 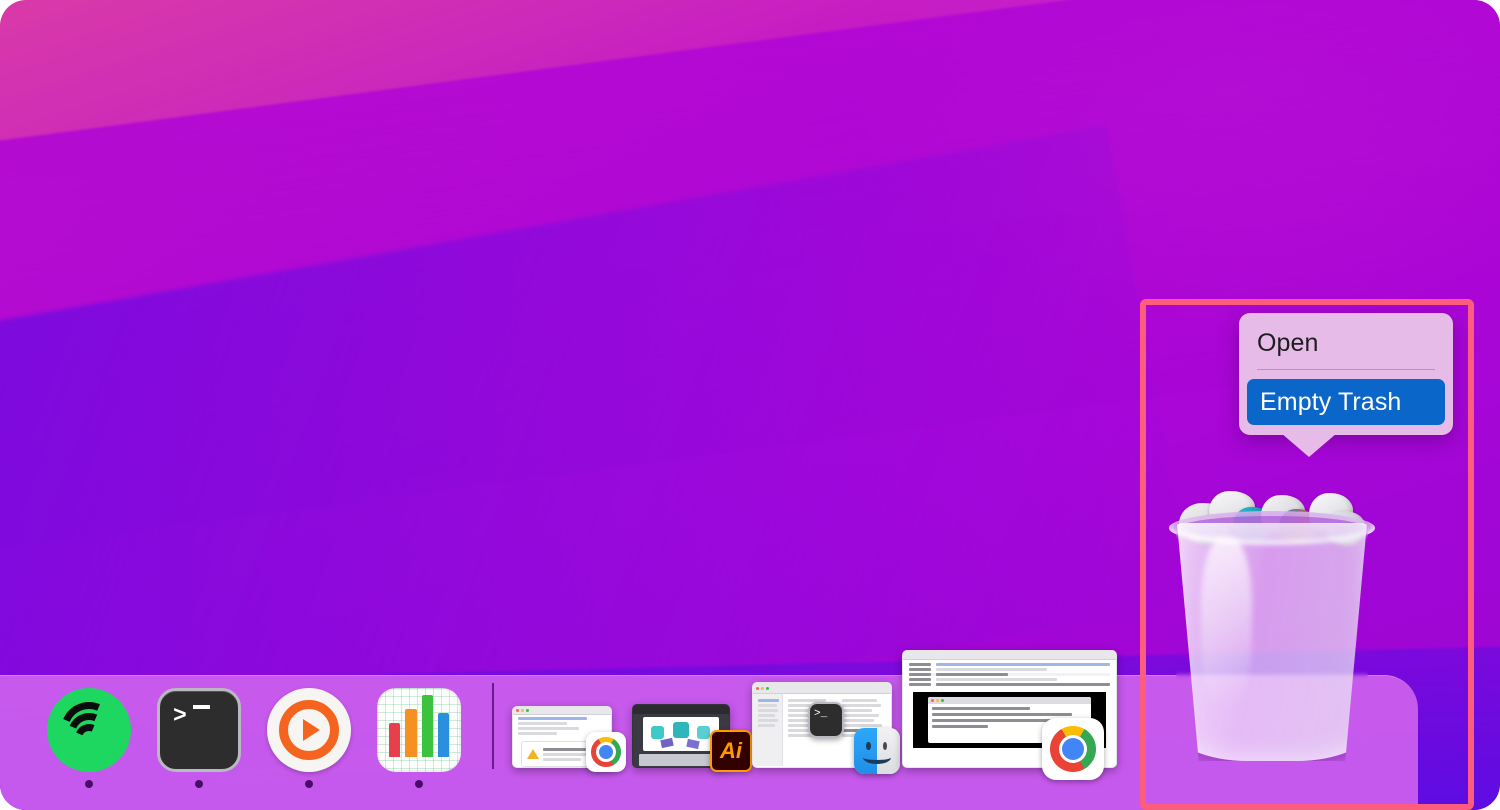 I want to click on context-menu-item-open: Open, so click(x=1346, y=343).